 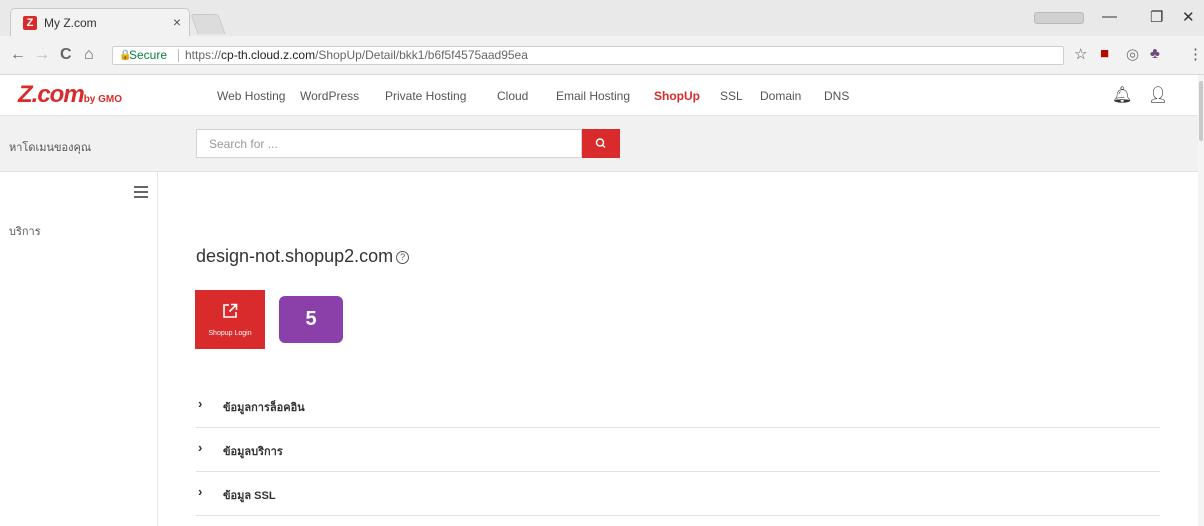 What do you see at coordinates (249, 496) in the screenshot?
I see `accordion-label: ข้อมูล SSL` at bounding box center [249, 496].